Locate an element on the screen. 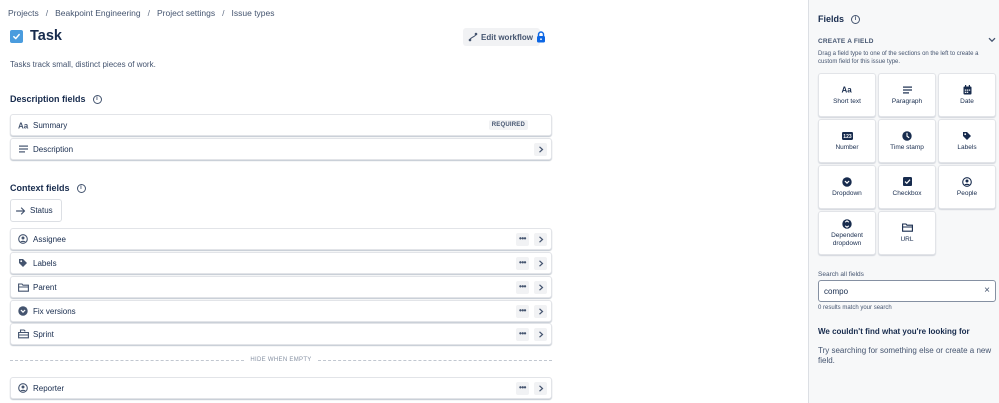  page-title: Task is located at coordinates (46, 36).